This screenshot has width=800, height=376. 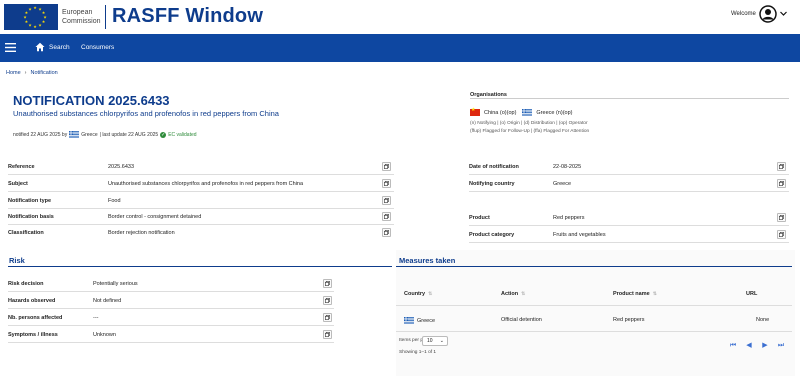 I want to click on chevron-right-icon: ›, so click(x=25, y=73).